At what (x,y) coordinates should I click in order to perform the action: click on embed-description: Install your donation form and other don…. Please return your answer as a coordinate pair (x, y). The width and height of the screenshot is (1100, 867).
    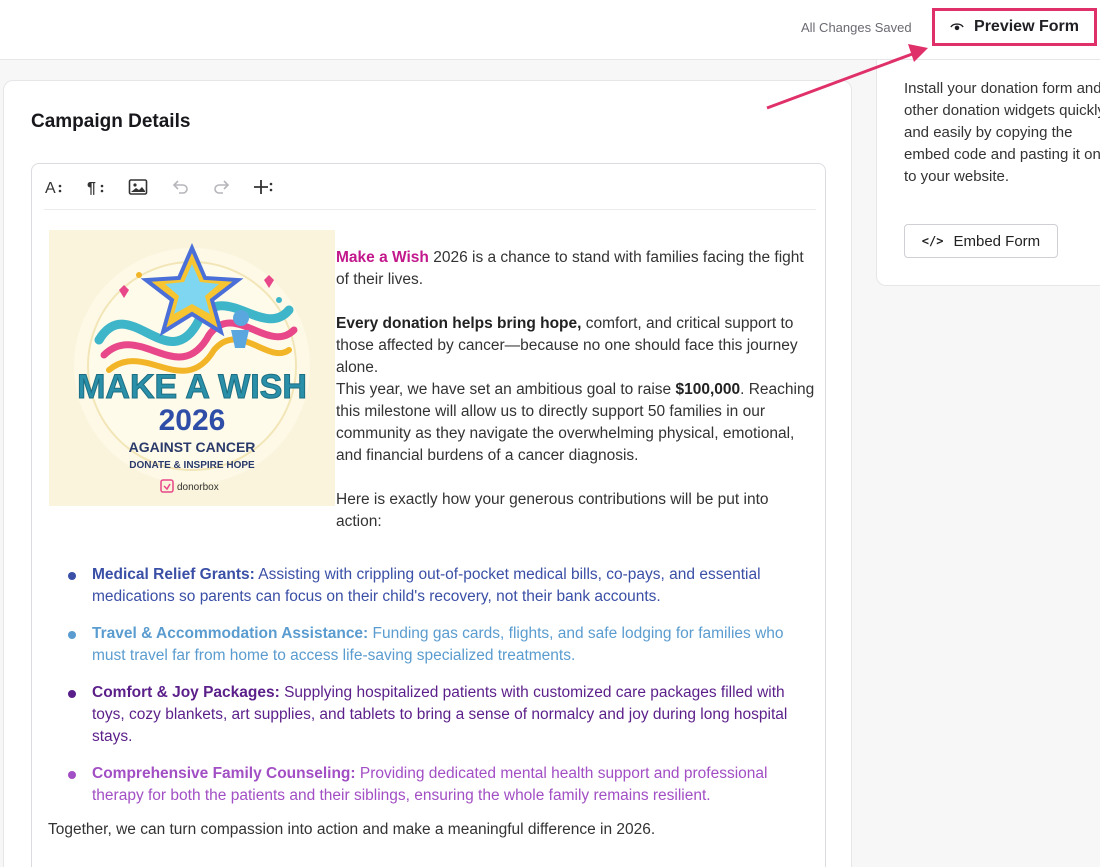
    Looking at the image, I should click on (1002, 132).